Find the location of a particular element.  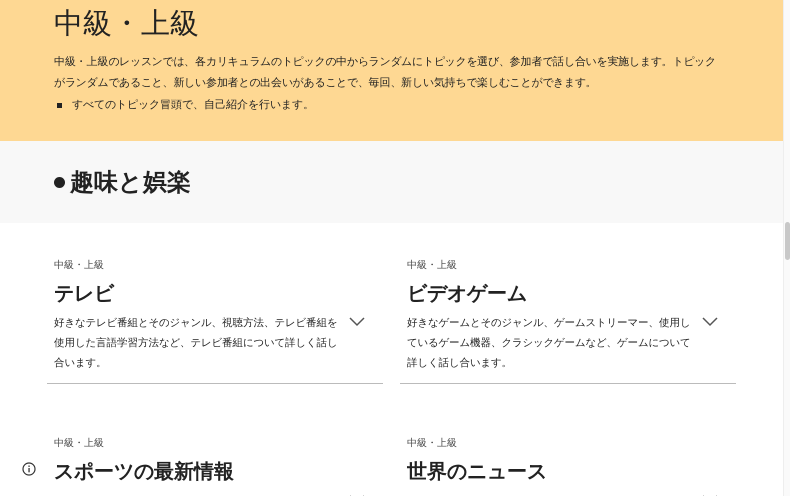

topic-description: 好きなテレビ番組とそのジャンル、視聴方法、テレビ番組を使用した言語学習方法など、テレビ番組について詳しく話し合います。 is located at coordinates (196, 343).